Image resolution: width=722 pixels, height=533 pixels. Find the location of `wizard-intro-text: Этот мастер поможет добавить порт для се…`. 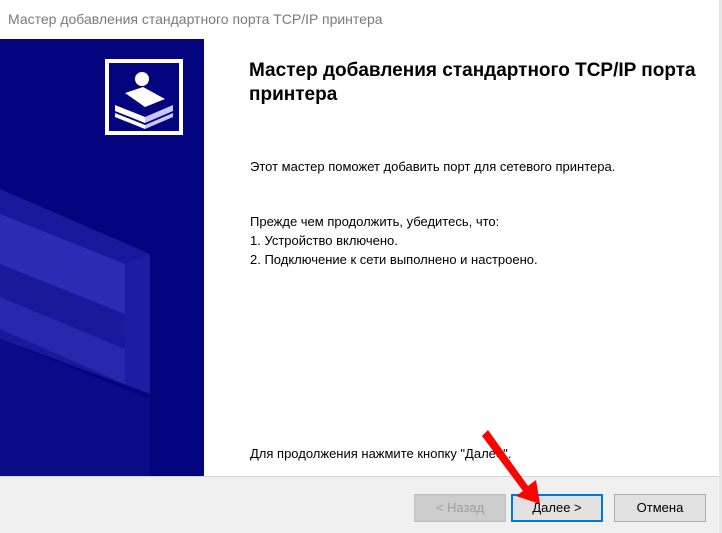

wizard-intro-text: Этот мастер поможет добавить порт для се… is located at coordinates (433, 166).